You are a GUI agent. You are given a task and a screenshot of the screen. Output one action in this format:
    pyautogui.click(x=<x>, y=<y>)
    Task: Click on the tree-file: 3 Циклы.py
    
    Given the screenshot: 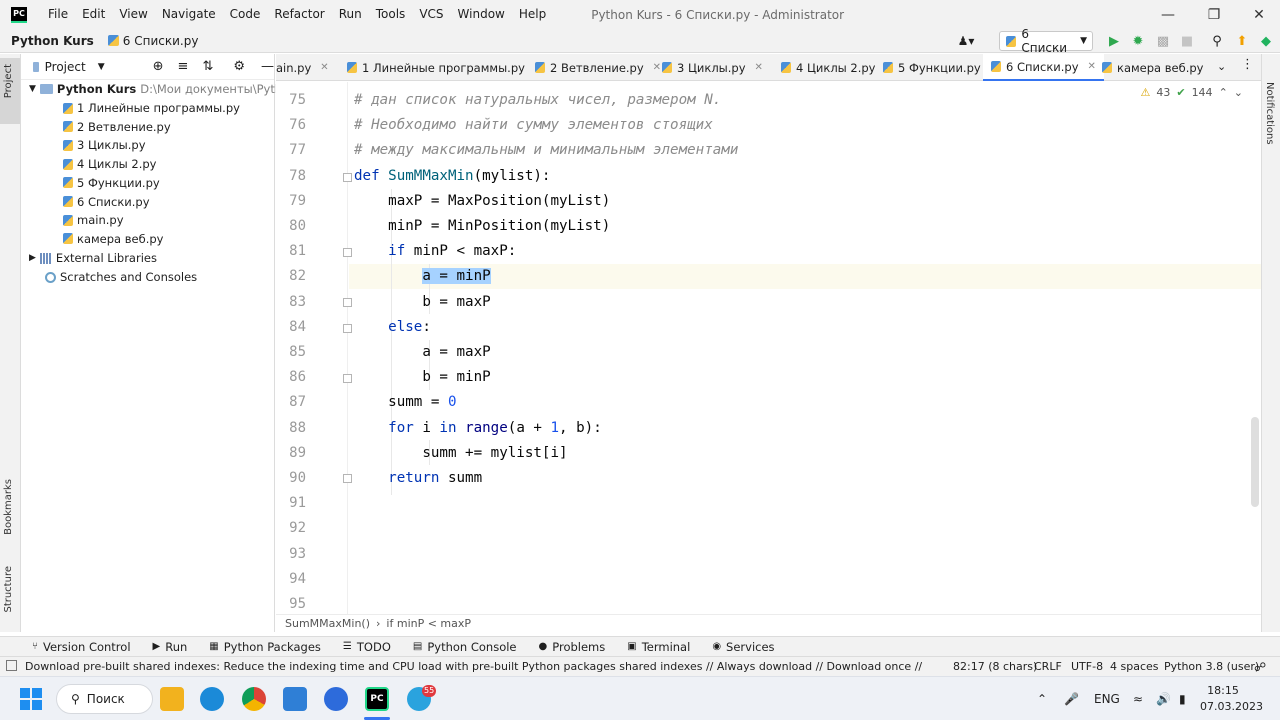 What is the action you would take?
    pyautogui.click(x=104, y=145)
    